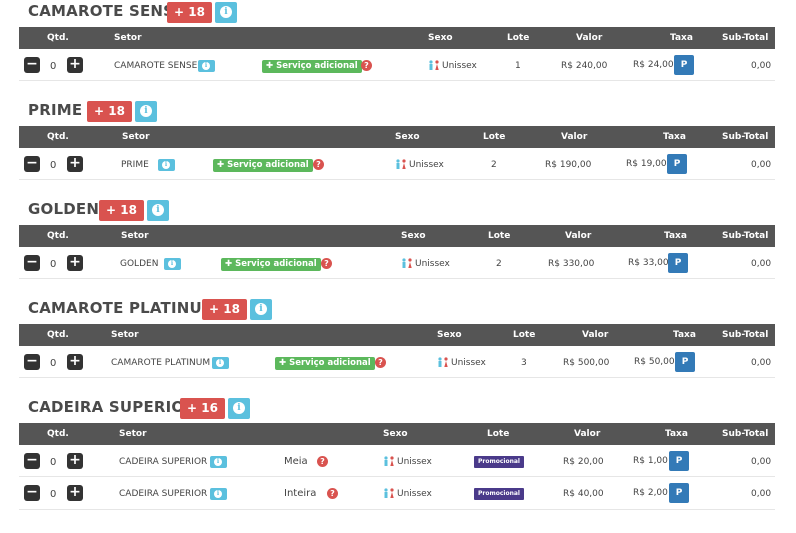  I want to click on lot-value: 3, so click(524, 363).